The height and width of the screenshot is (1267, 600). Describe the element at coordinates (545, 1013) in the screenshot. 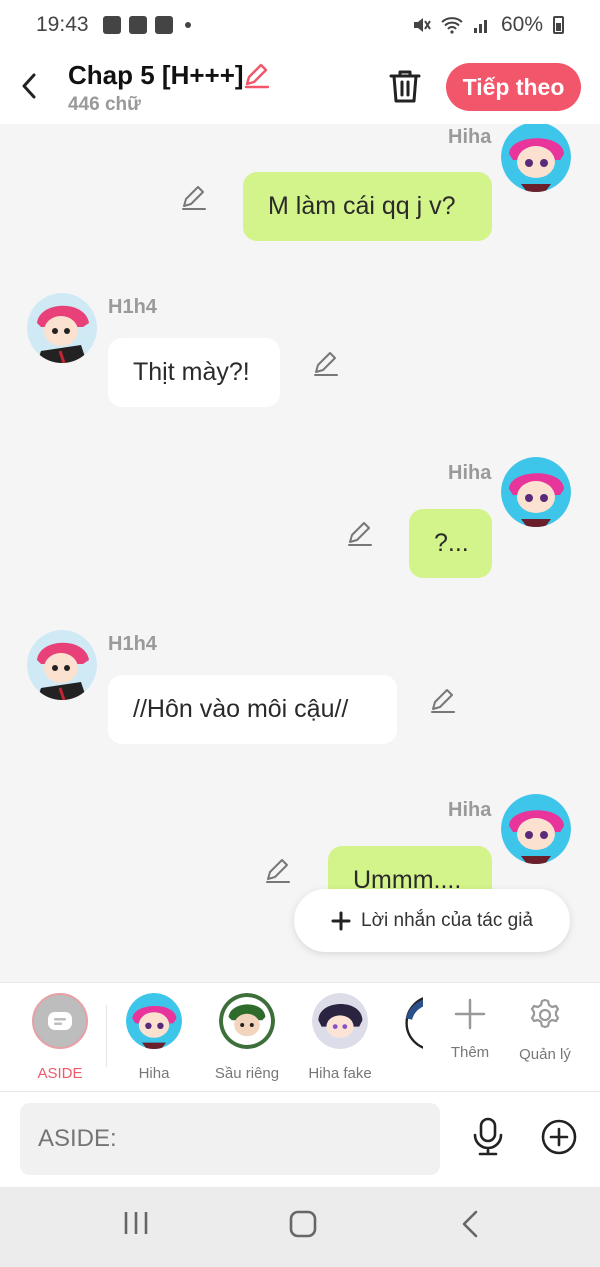

I see `gear-icon` at that location.